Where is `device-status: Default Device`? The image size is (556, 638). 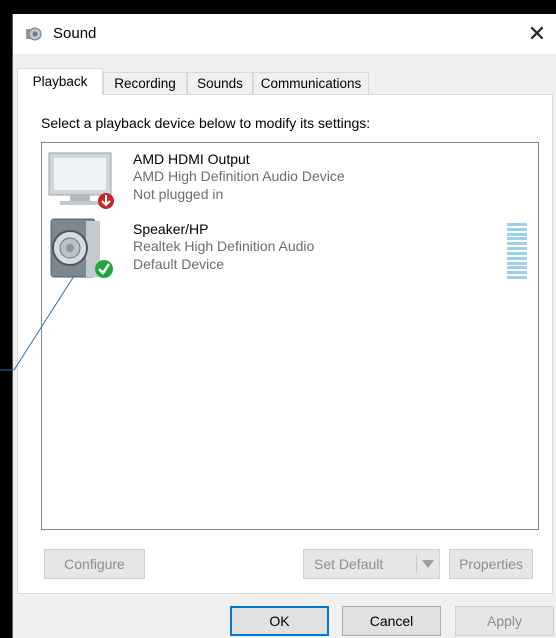 device-status: Default Device is located at coordinates (179, 264).